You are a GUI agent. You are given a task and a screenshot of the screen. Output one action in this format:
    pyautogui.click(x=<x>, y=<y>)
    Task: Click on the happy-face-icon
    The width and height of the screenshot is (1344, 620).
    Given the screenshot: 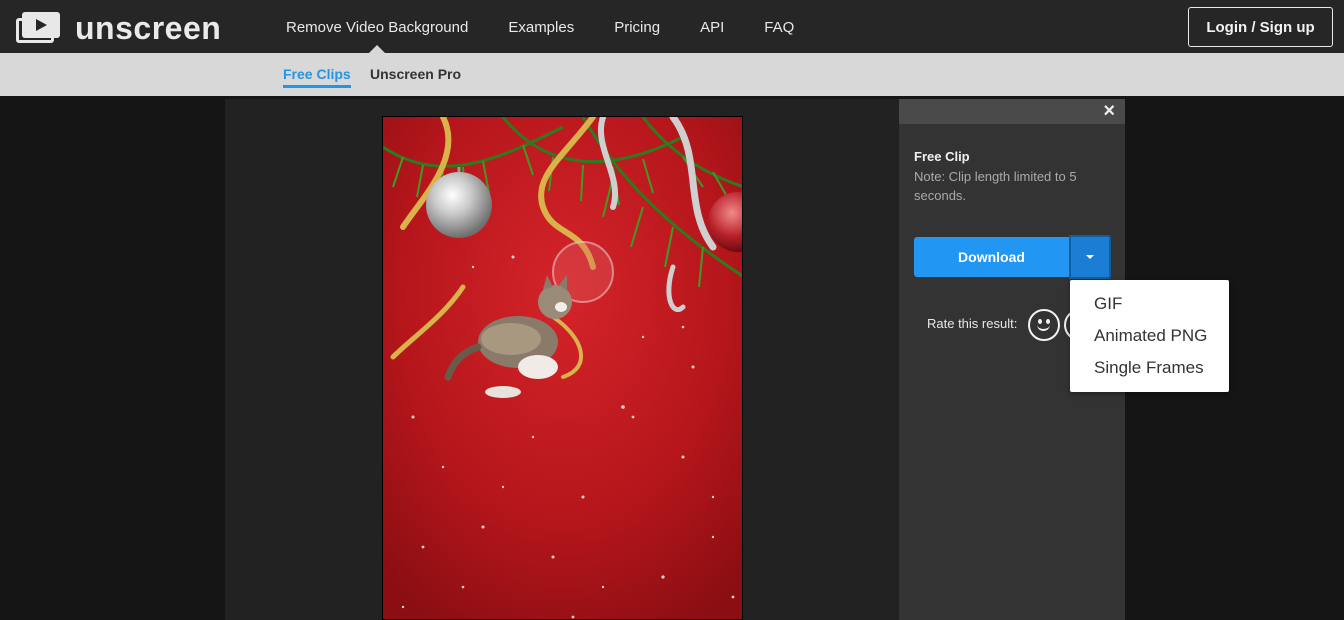 What is the action you would take?
    pyautogui.click(x=1044, y=325)
    